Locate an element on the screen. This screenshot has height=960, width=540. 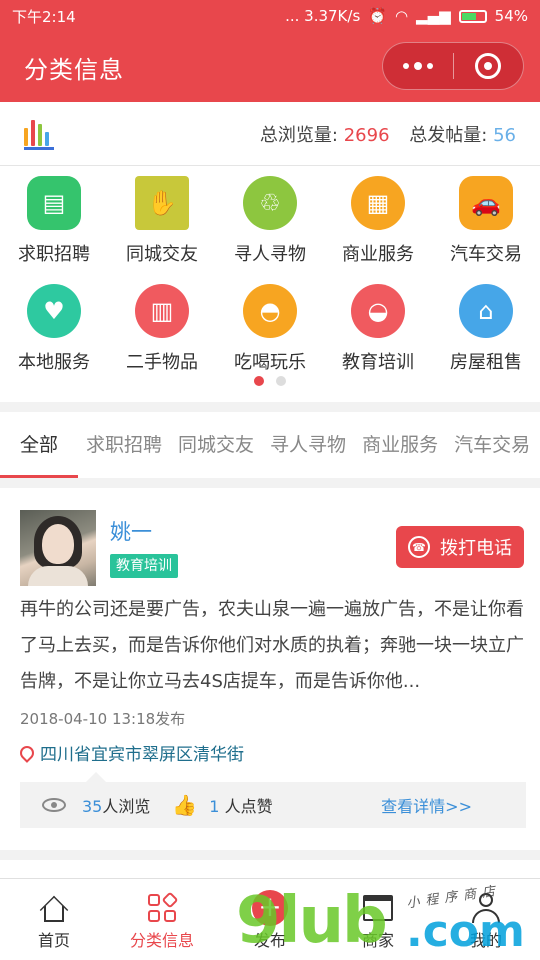
tab-business: 商业服务 is located at coordinates (400, 445).